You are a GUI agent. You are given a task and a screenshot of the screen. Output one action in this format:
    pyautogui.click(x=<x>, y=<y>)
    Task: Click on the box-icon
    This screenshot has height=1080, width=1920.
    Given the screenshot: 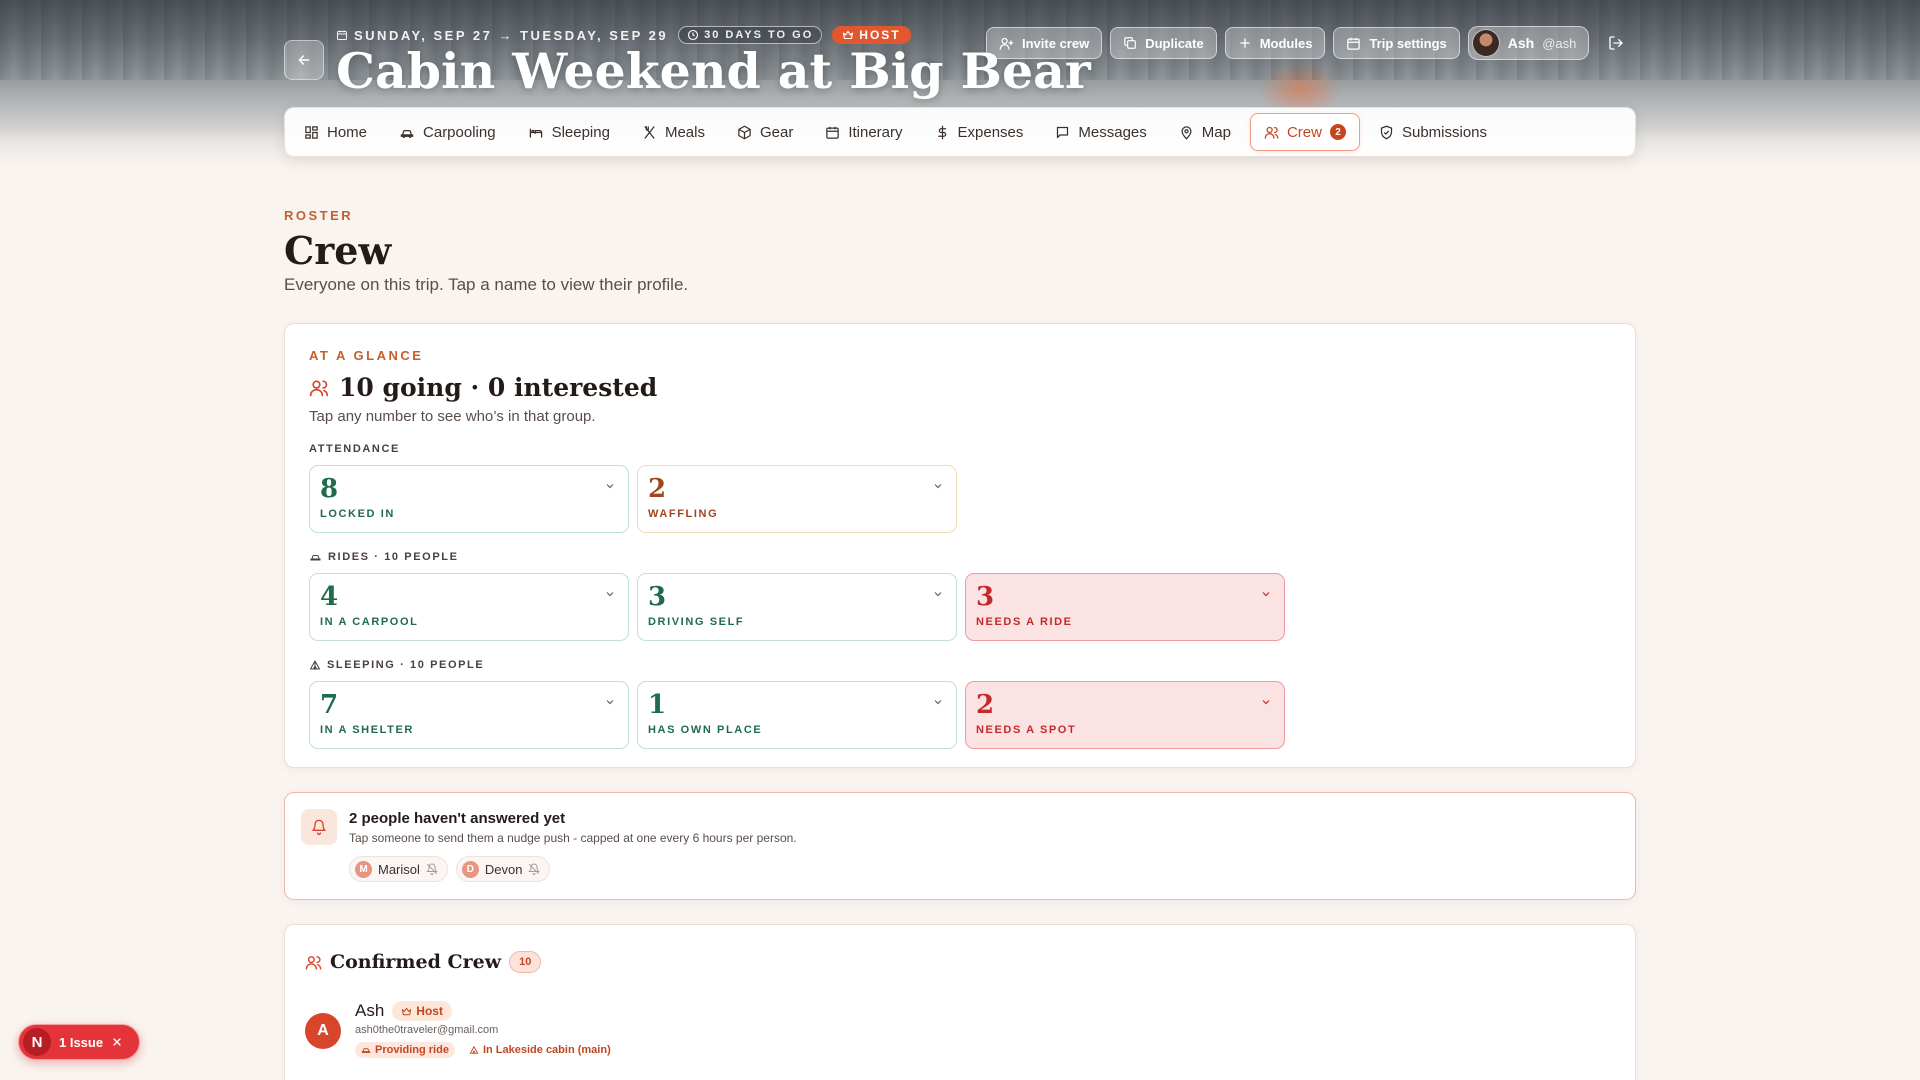 What is the action you would take?
    pyautogui.click(x=744, y=132)
    